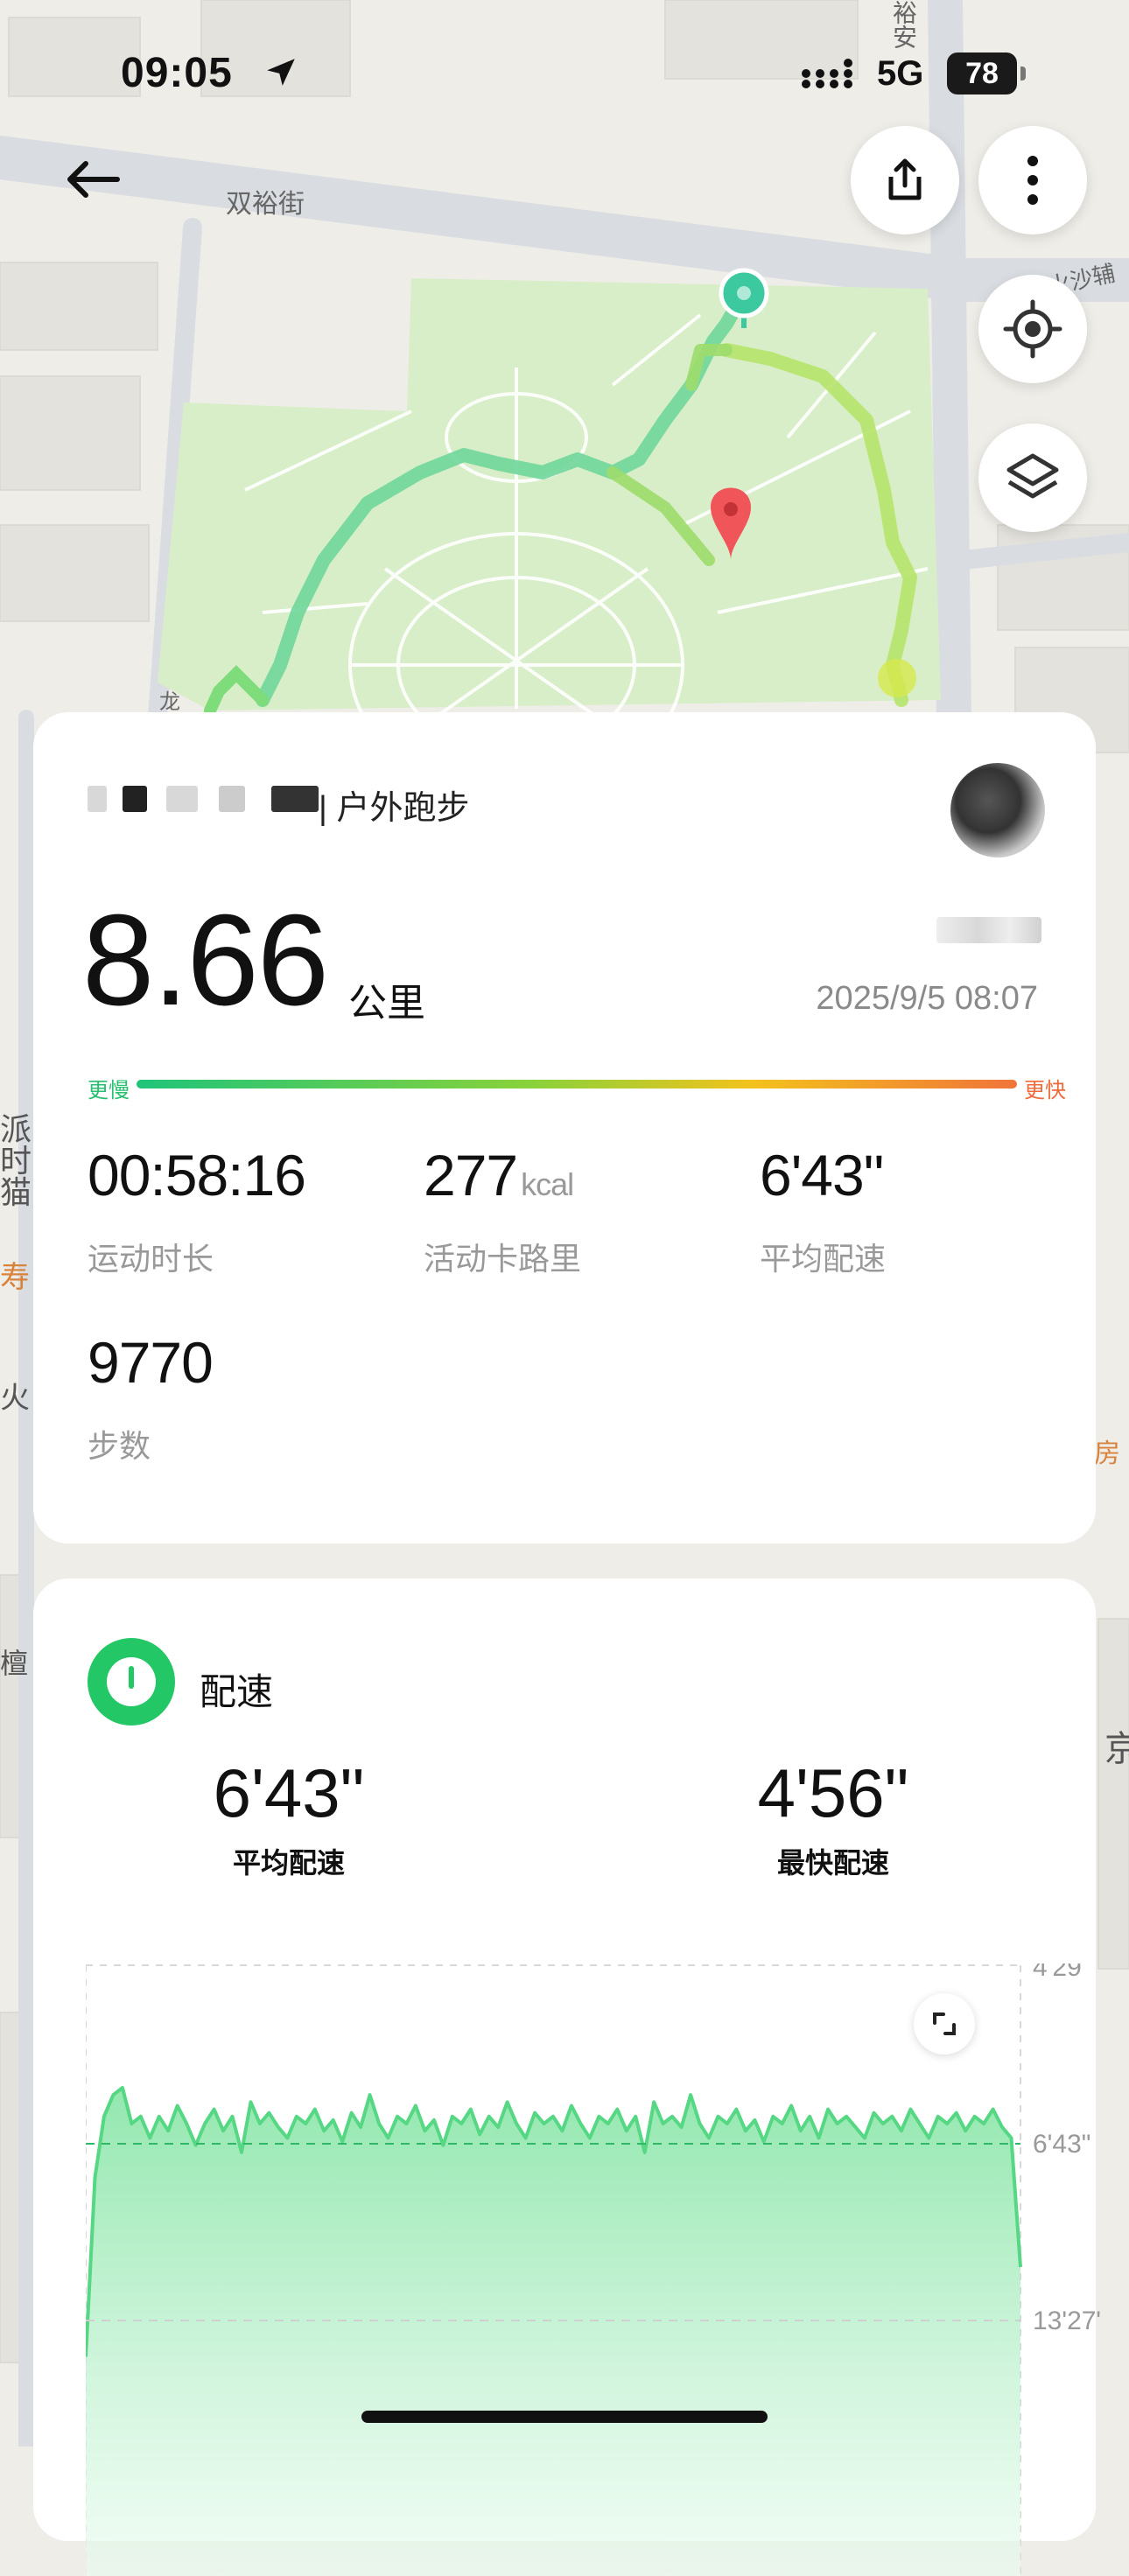  What do you see at coordinates (1107, 1453) in the screenshot?
I see `map-side-label: 房` at bounding box center [1107, 1453].